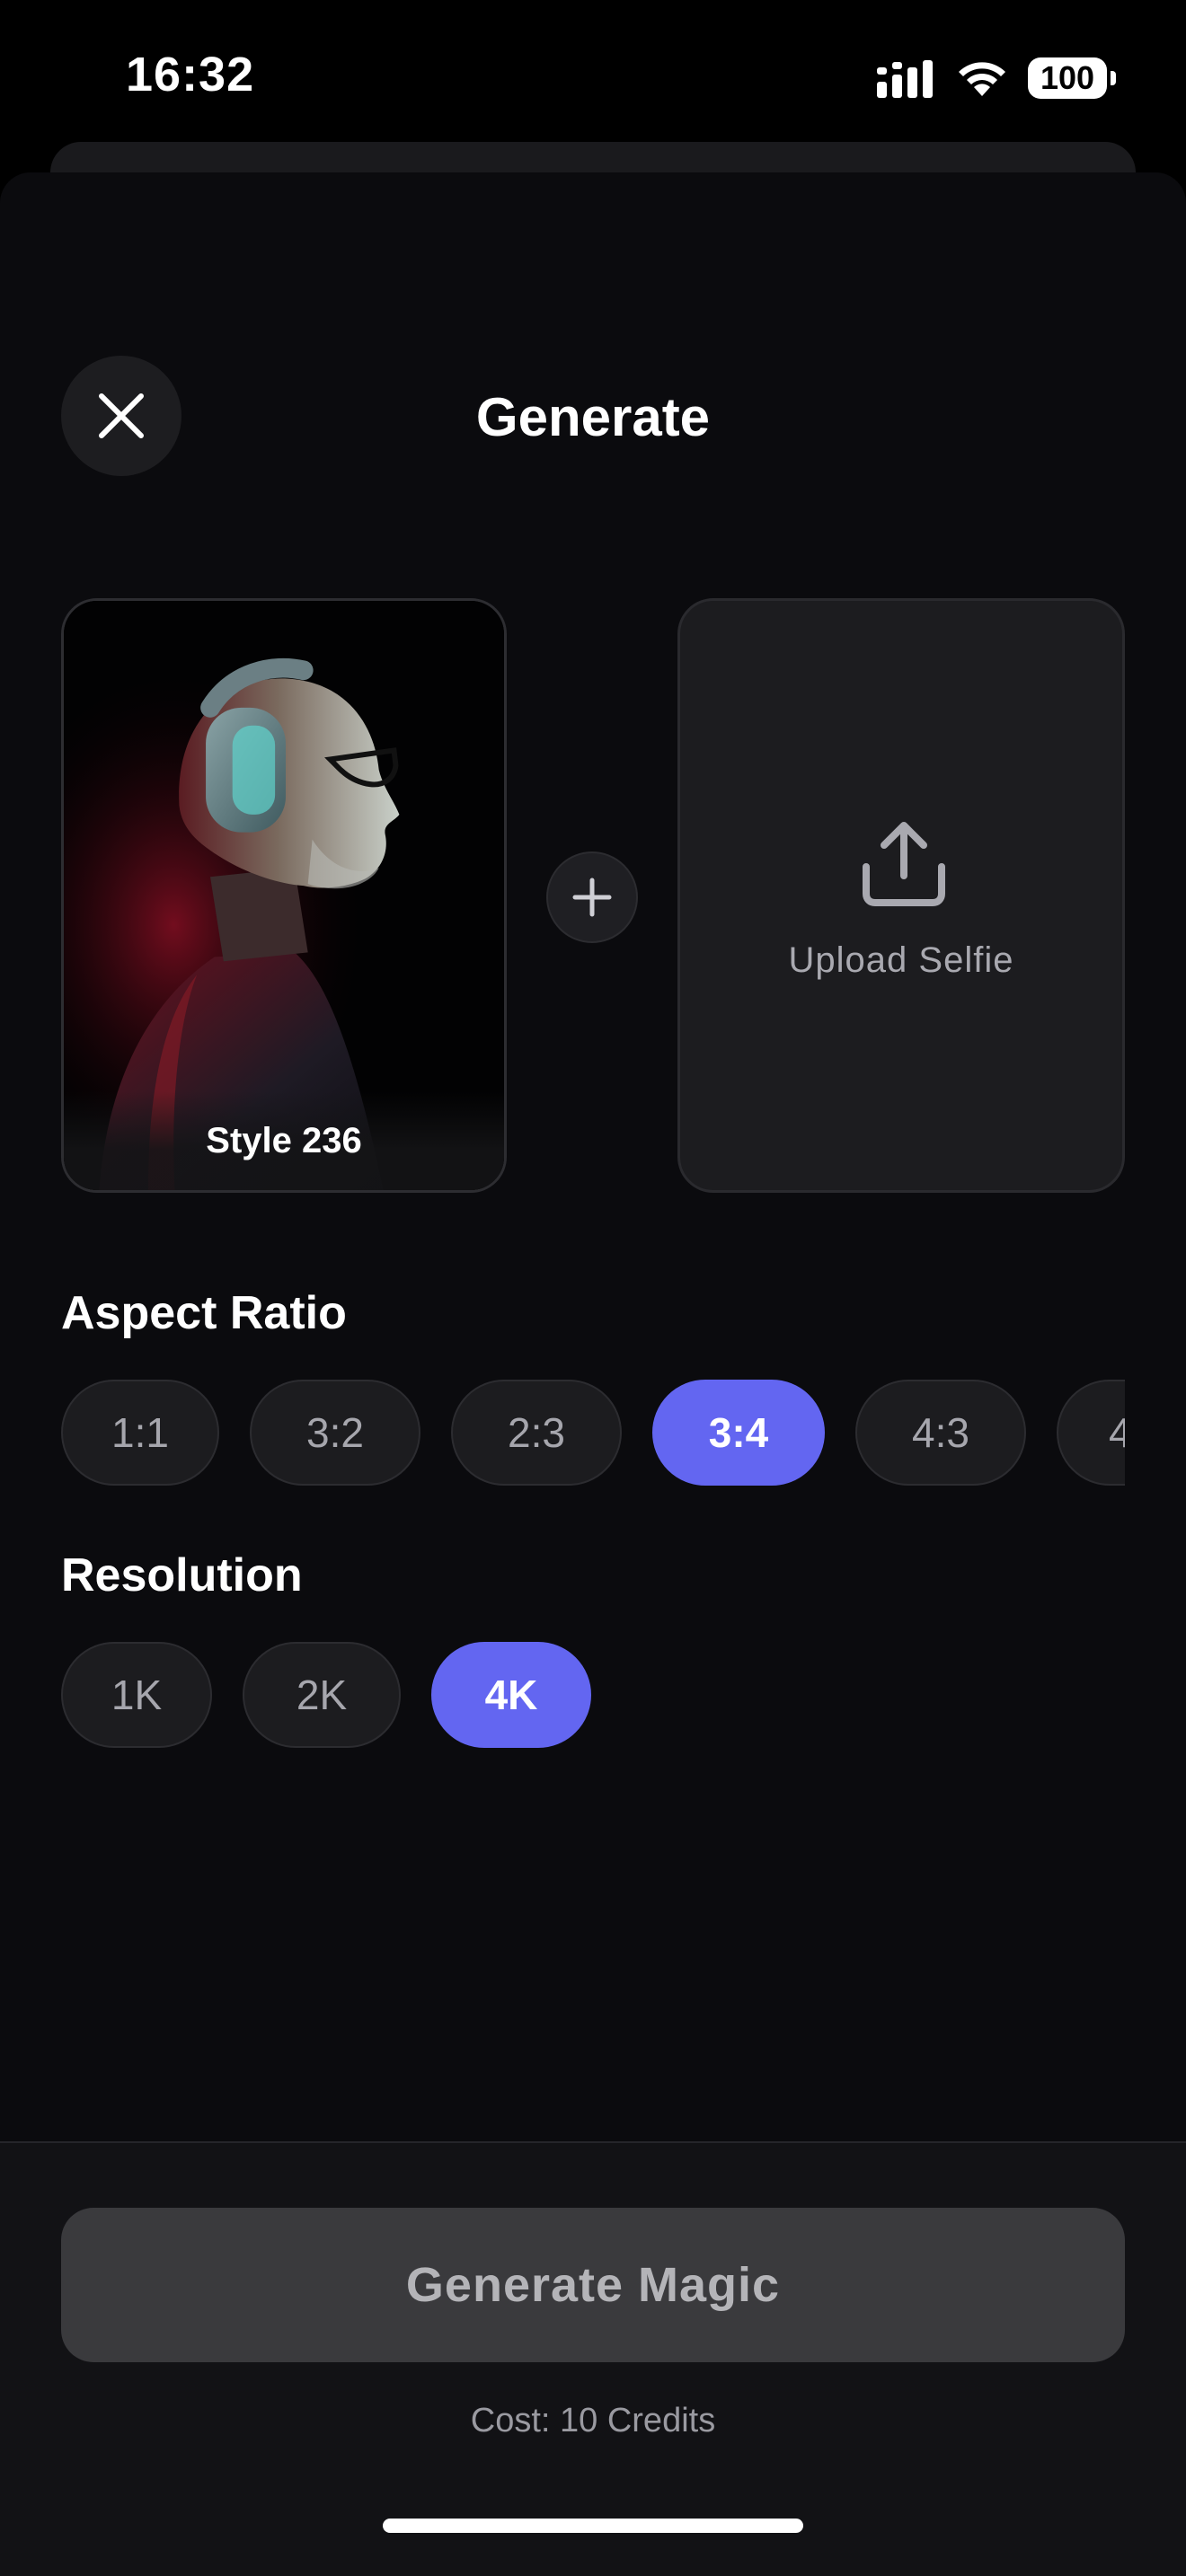  I want to click on wifi-icon, so click(982, 79).